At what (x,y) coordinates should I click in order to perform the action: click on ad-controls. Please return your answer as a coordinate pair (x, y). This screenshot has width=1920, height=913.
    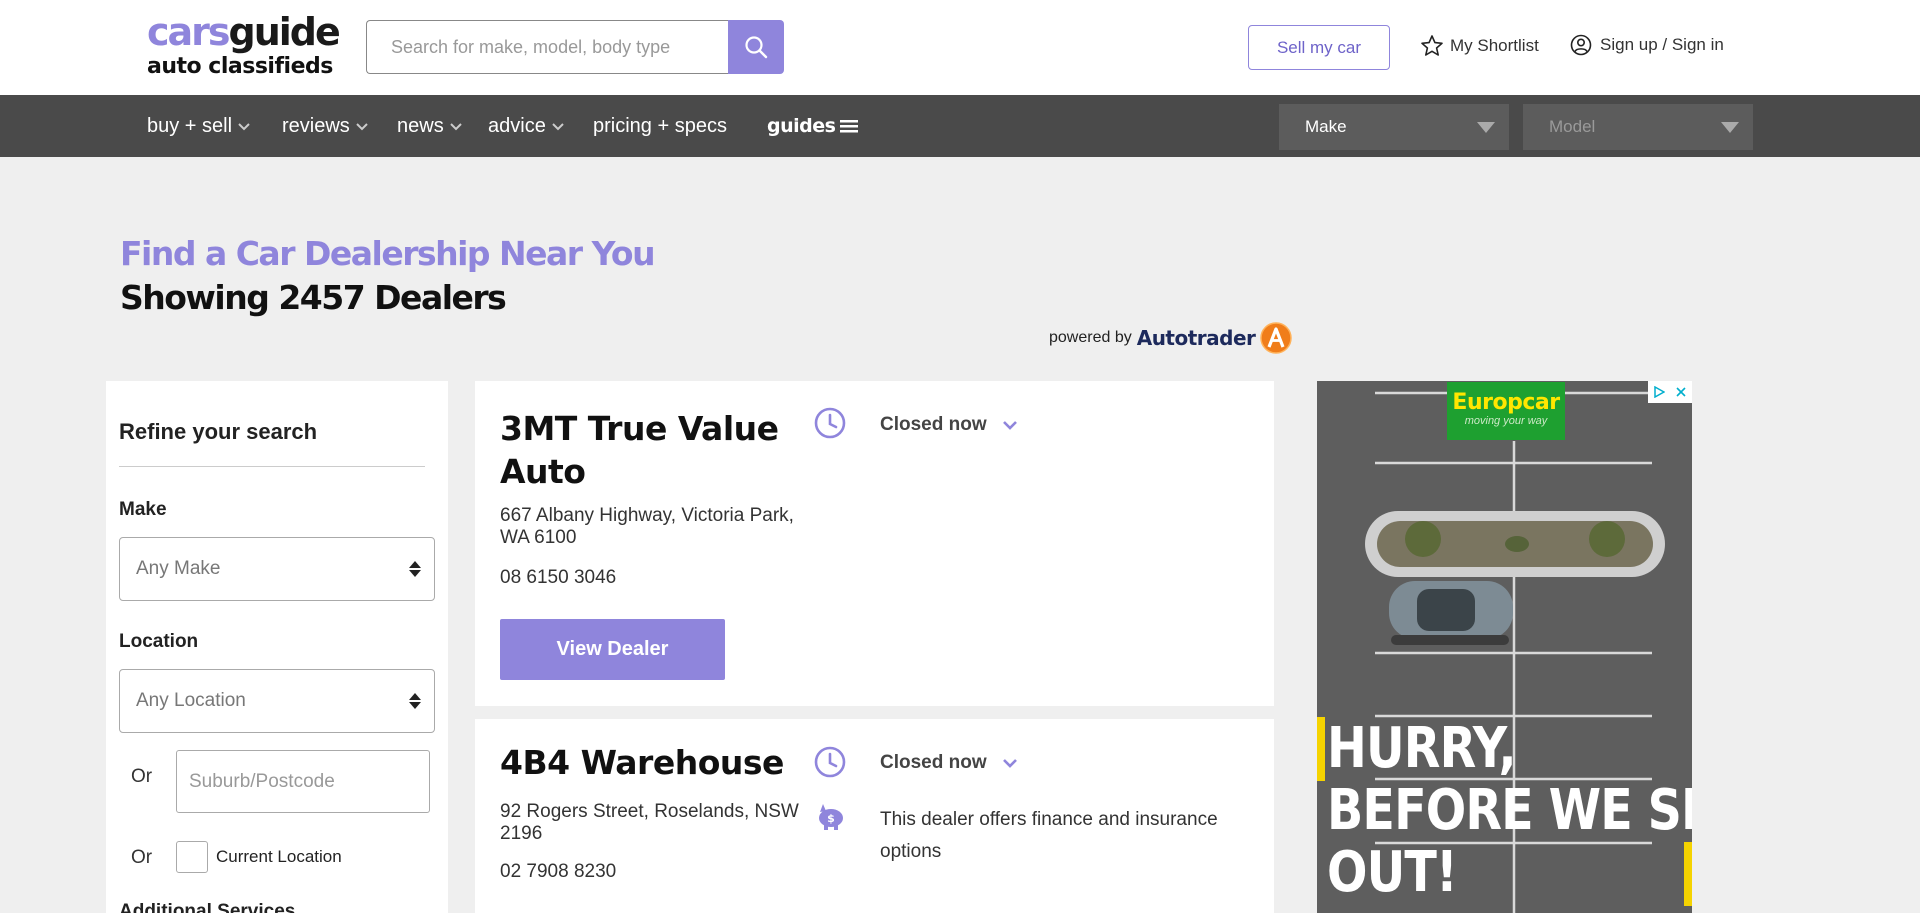
    Looking at the image, I should click on (1670, 392).